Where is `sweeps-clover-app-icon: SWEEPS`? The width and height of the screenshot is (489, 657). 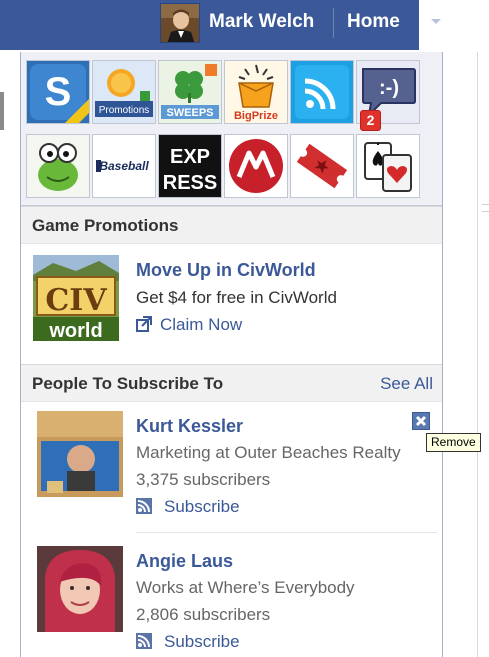 sweeps-clover-app-icon: SWEEPS is located at coordinates (190, 92).